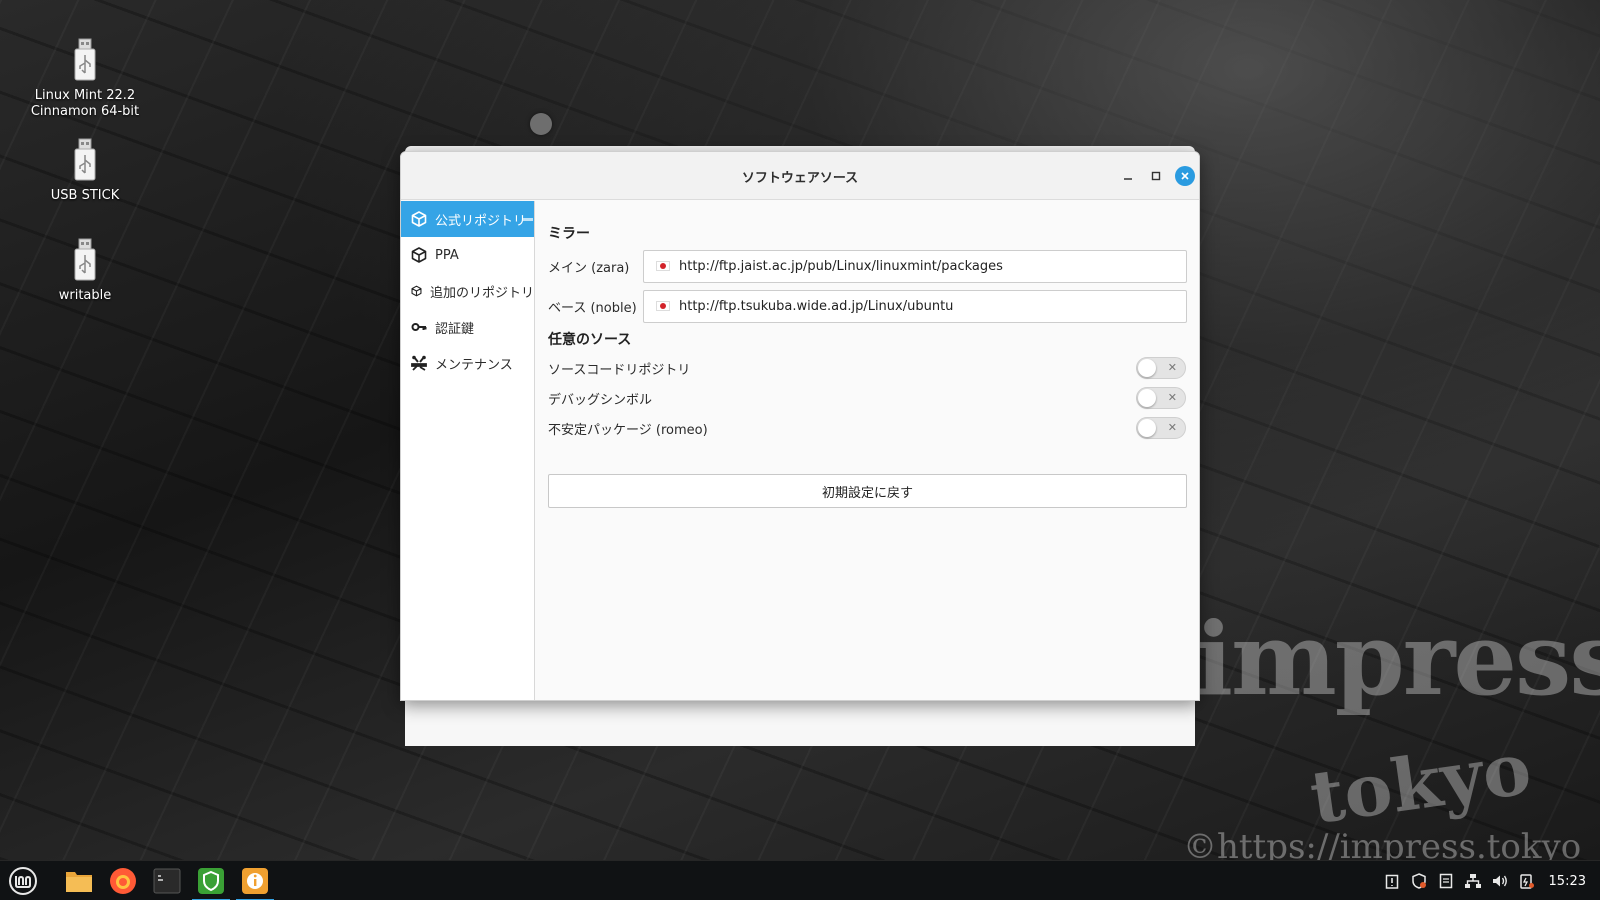  I want to click on system-tray: 15:23, so click(1489, 880).